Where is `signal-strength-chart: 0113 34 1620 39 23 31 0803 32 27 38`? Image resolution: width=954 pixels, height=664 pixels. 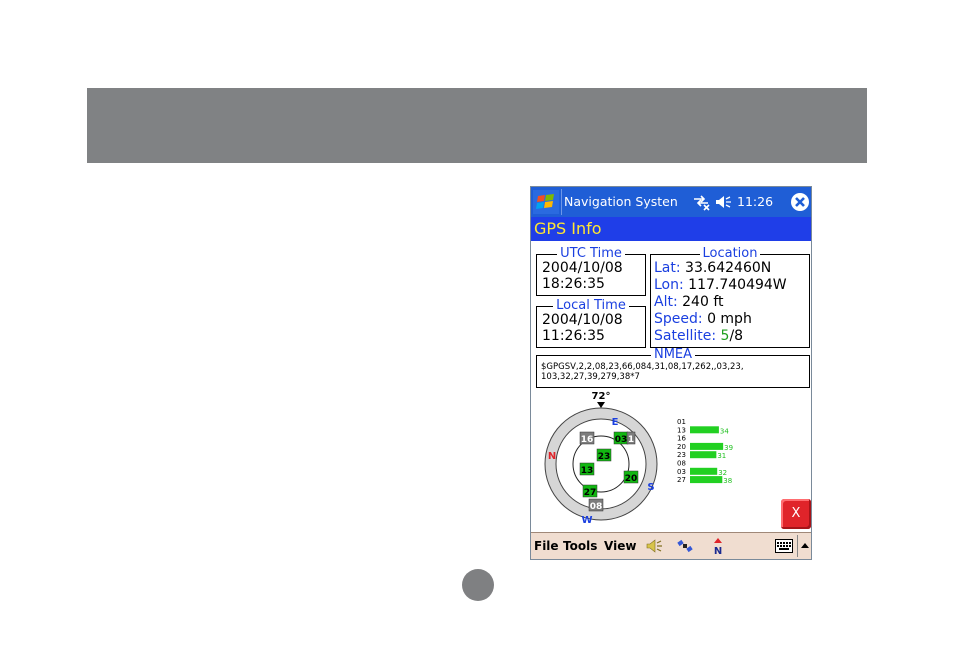
signal-strength-chart: 0113 34 1620 39 23 31 0803 32 27 38 is located at coordinates (705, 451).